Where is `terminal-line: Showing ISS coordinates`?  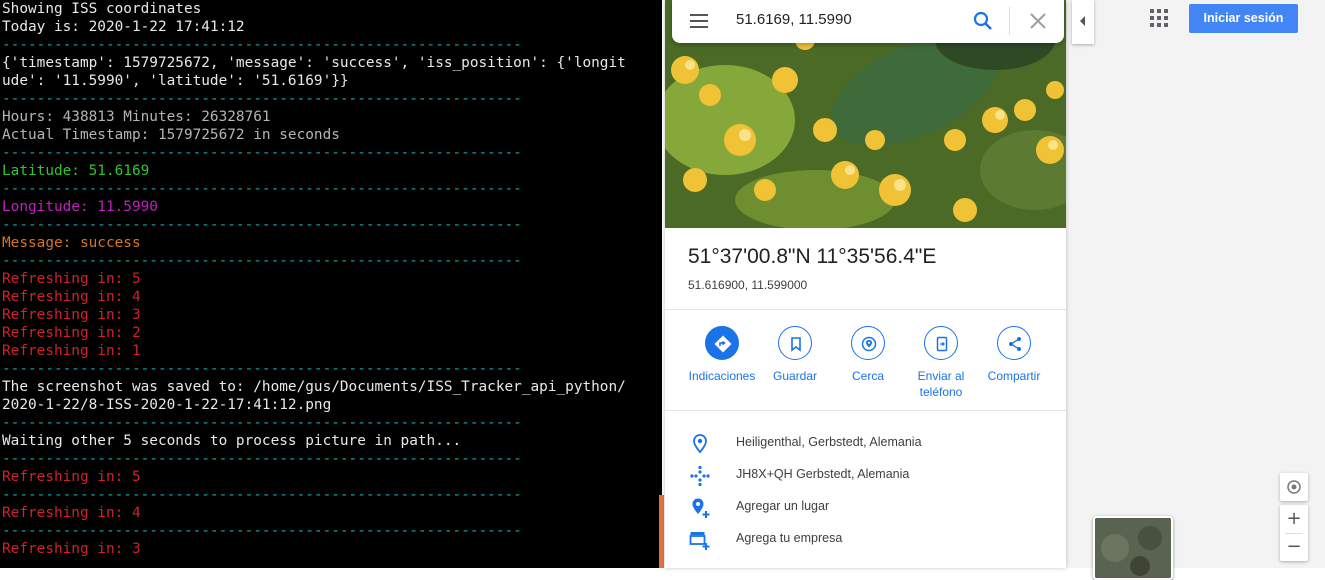 terminal-line: Showing ISS coordinates is located at coordinates (102, 9).